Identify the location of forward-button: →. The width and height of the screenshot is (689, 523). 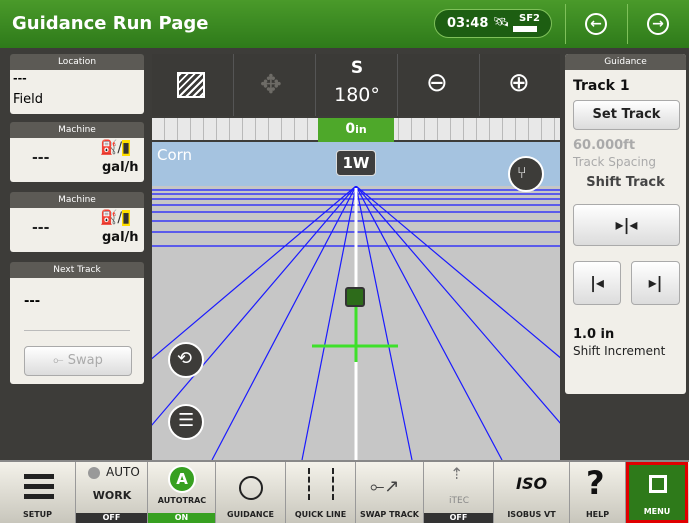
(657, 24).